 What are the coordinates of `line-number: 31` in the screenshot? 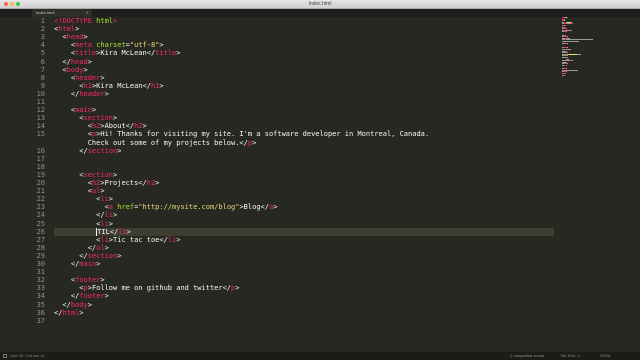 It's located at (40, 272).